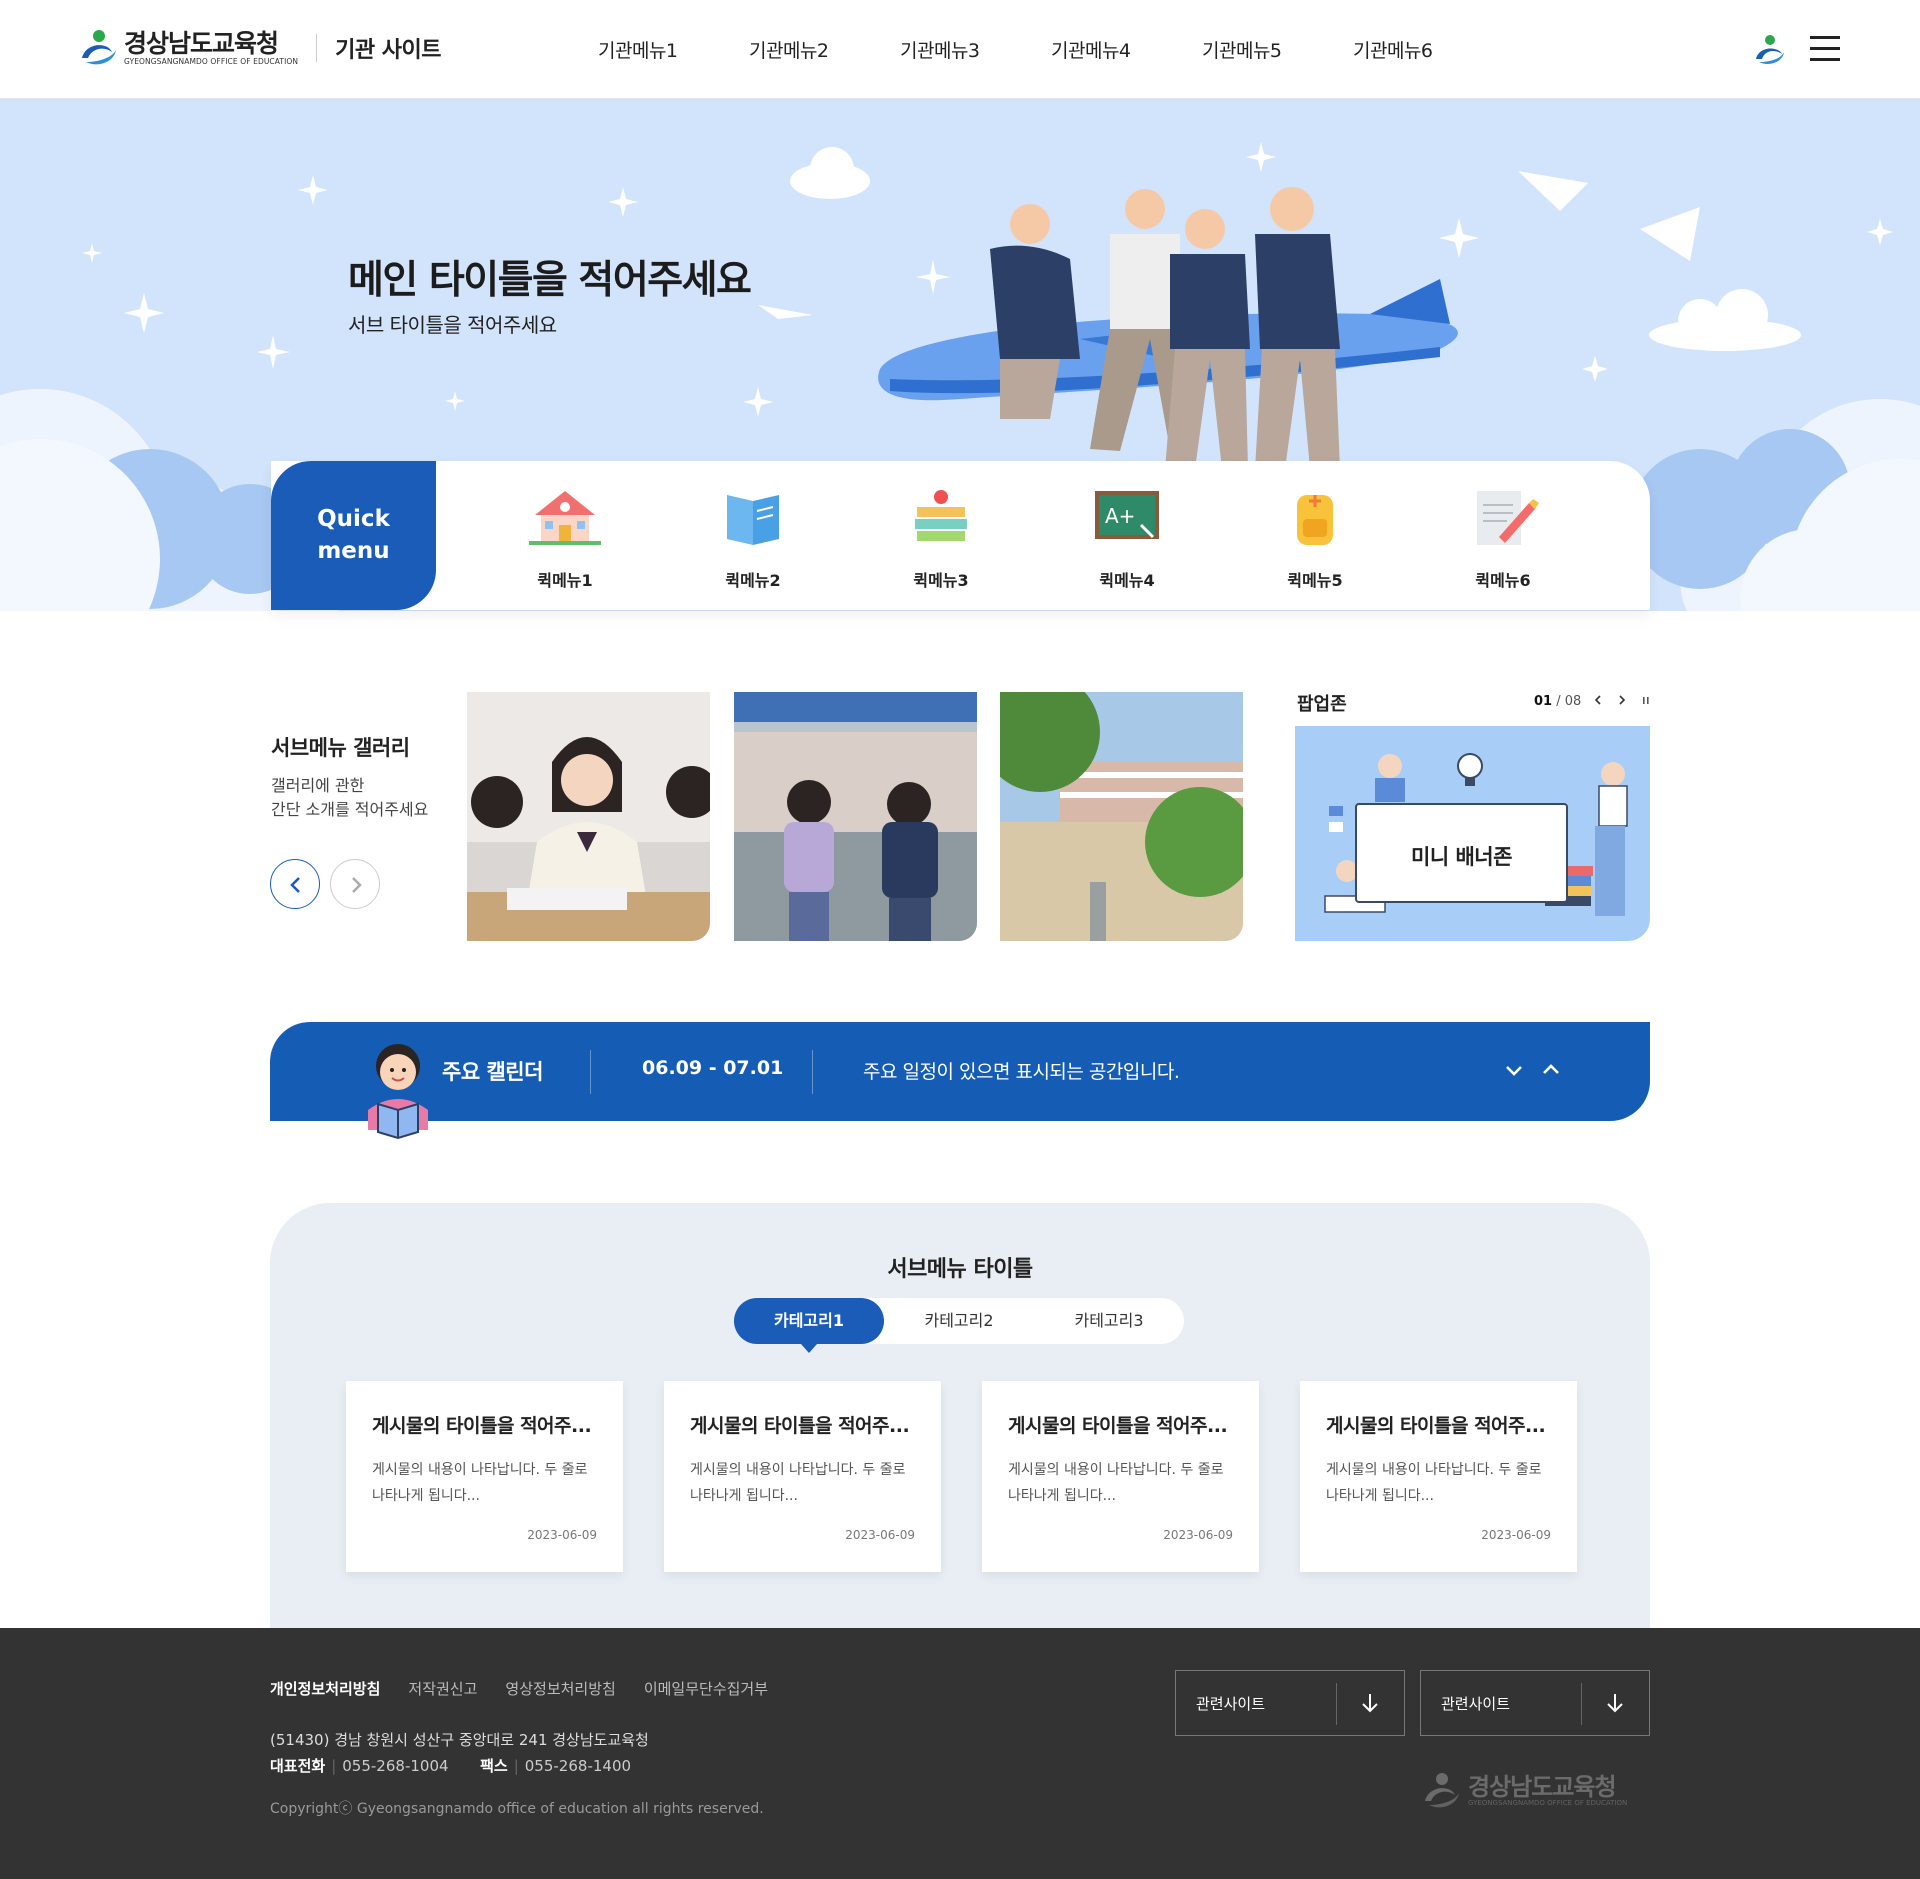 This screenshot has height=1879, width=1920. What do you see at coordinates (809, 1325) in the screenshot?
I see `tab-category-1: 카테고리1` at bounding box center [809, 1325].